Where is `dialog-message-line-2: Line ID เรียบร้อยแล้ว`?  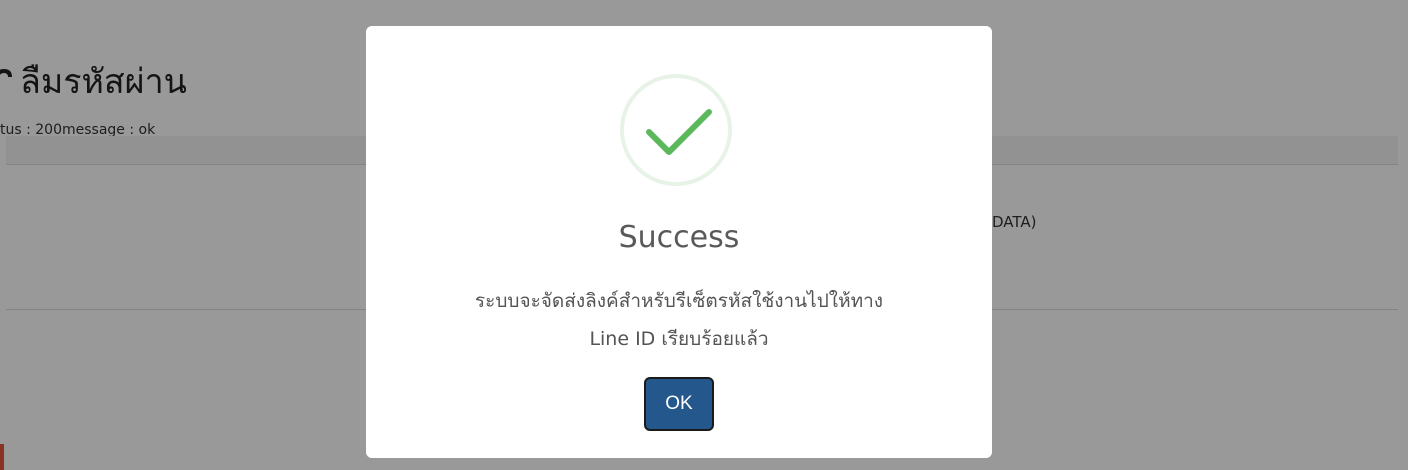 dialog-message-line-2: Line ID เรียบร้อยแล้ว is located at coordinates (679, 339).